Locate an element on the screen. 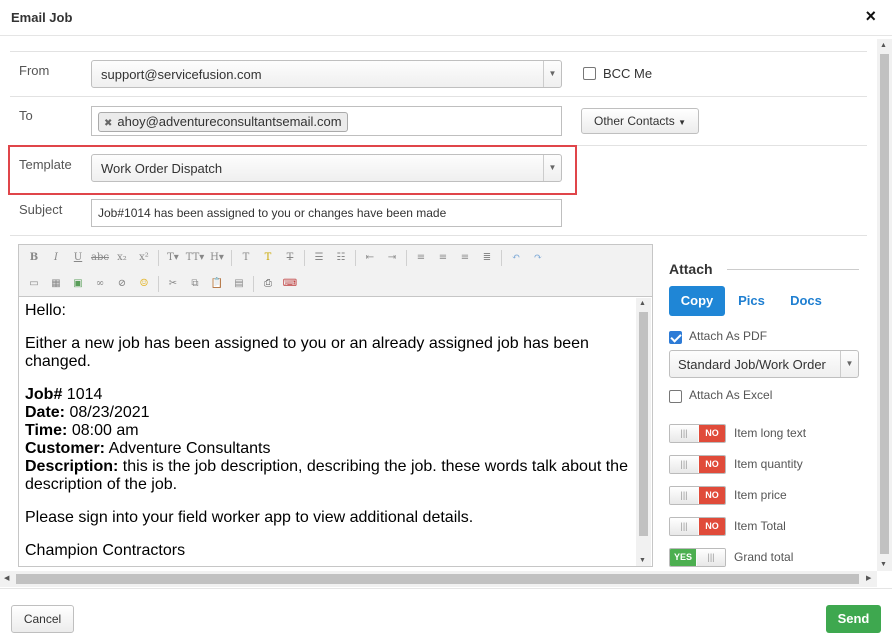  image-icon: ▣ is located at coordinates (78, 284).